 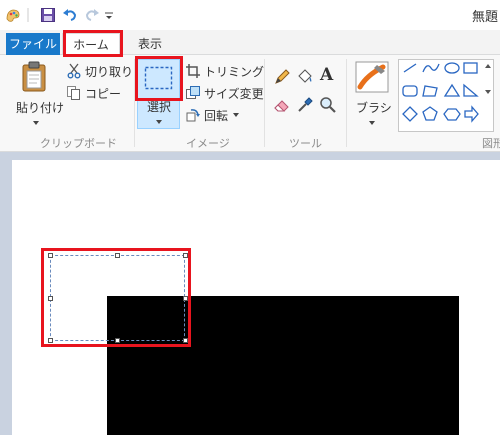 What do you see at coordinates (74, 71) in the screenshot?
I see `scissors-icon` at bounding box center [74, 71].